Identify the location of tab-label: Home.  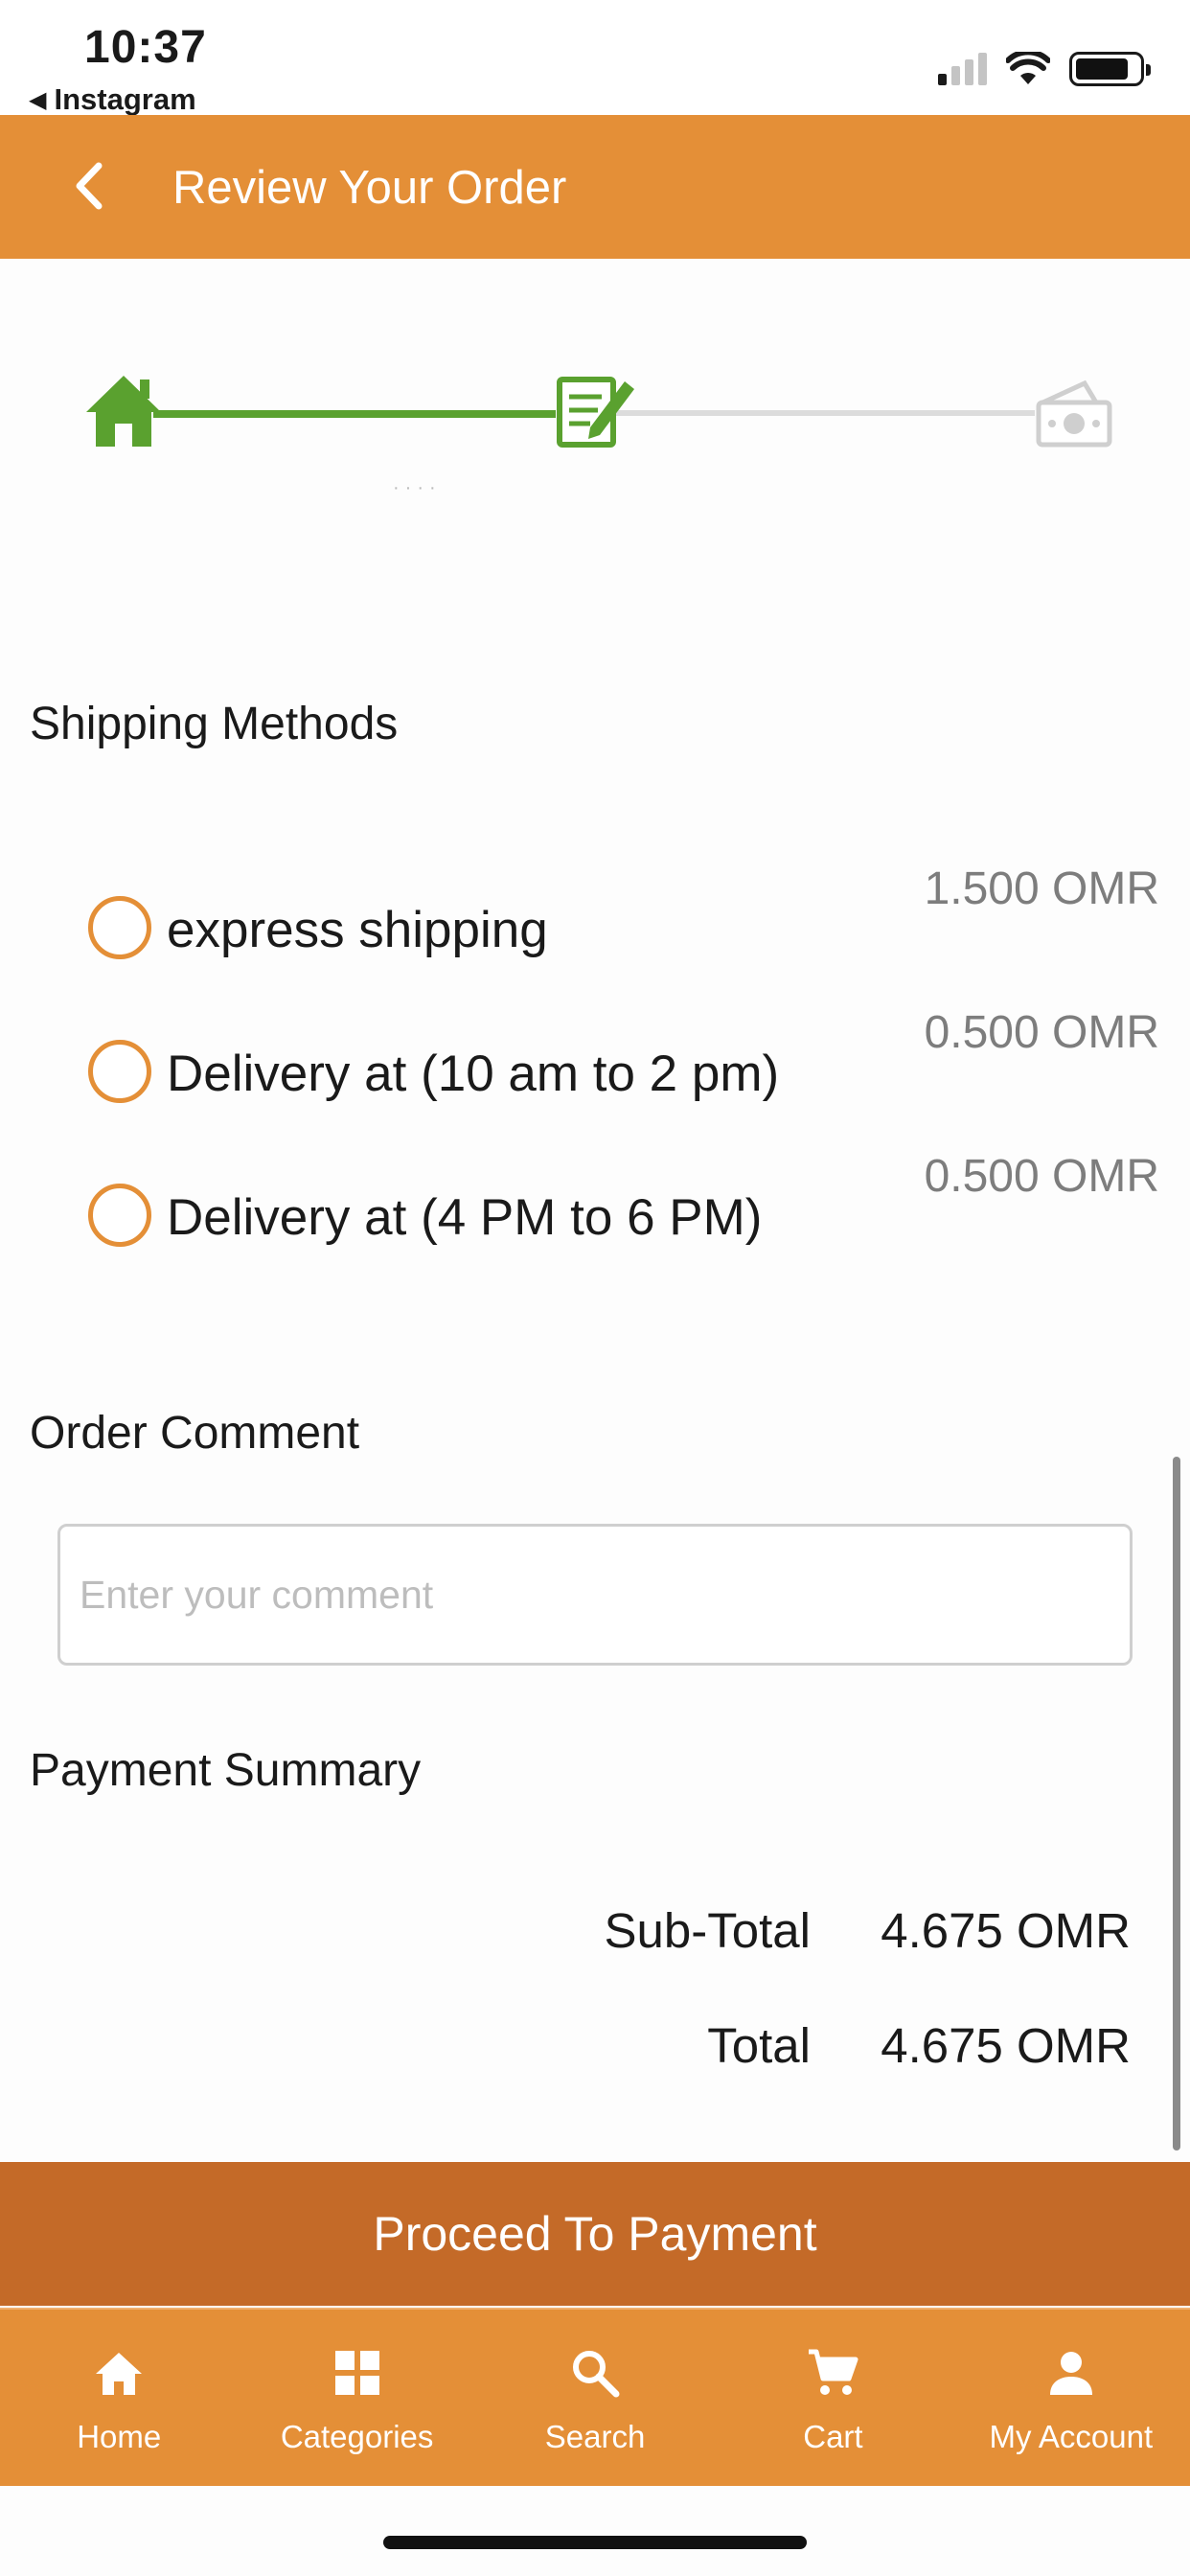
(120, 2436).